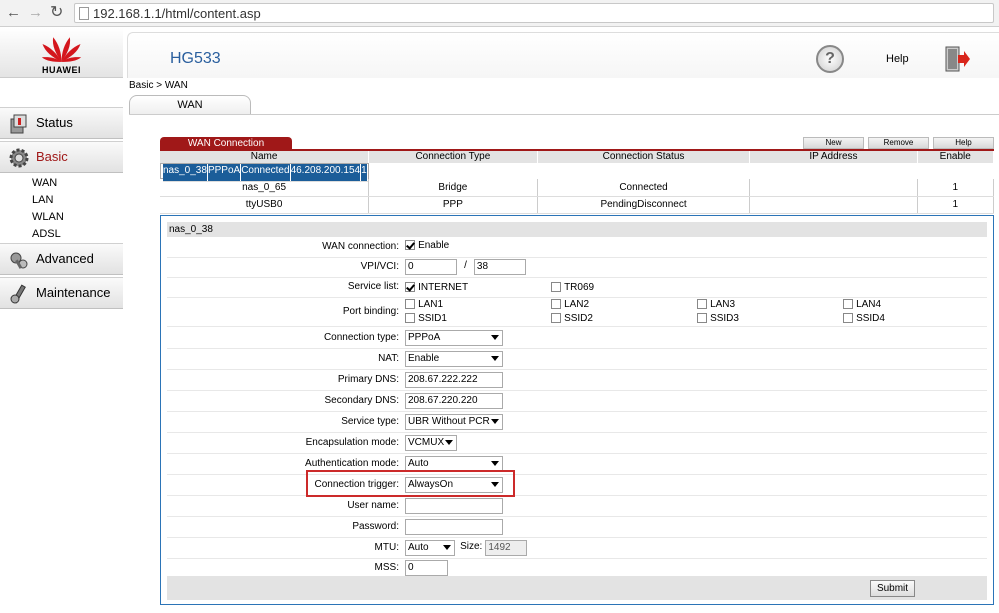  What do you see at coordinates (556, 318) in the screenshot?
I see `ssid2-checkbox` at bounding box center [556, 318].